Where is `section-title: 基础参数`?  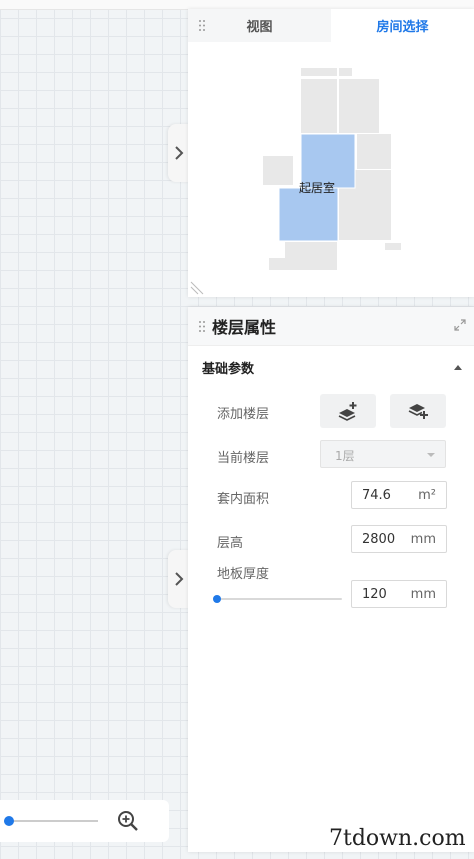
section-title: 基础参数 is located at coordinates (228, 369).